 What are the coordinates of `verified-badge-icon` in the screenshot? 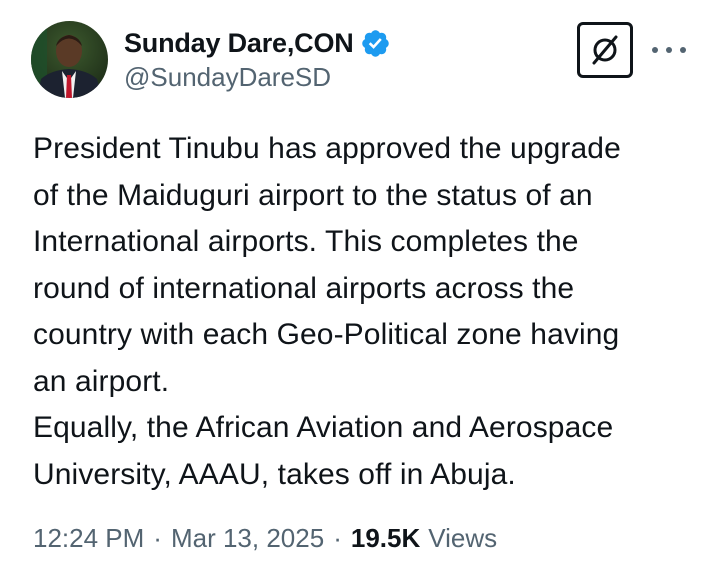 It's located at (375, 43).